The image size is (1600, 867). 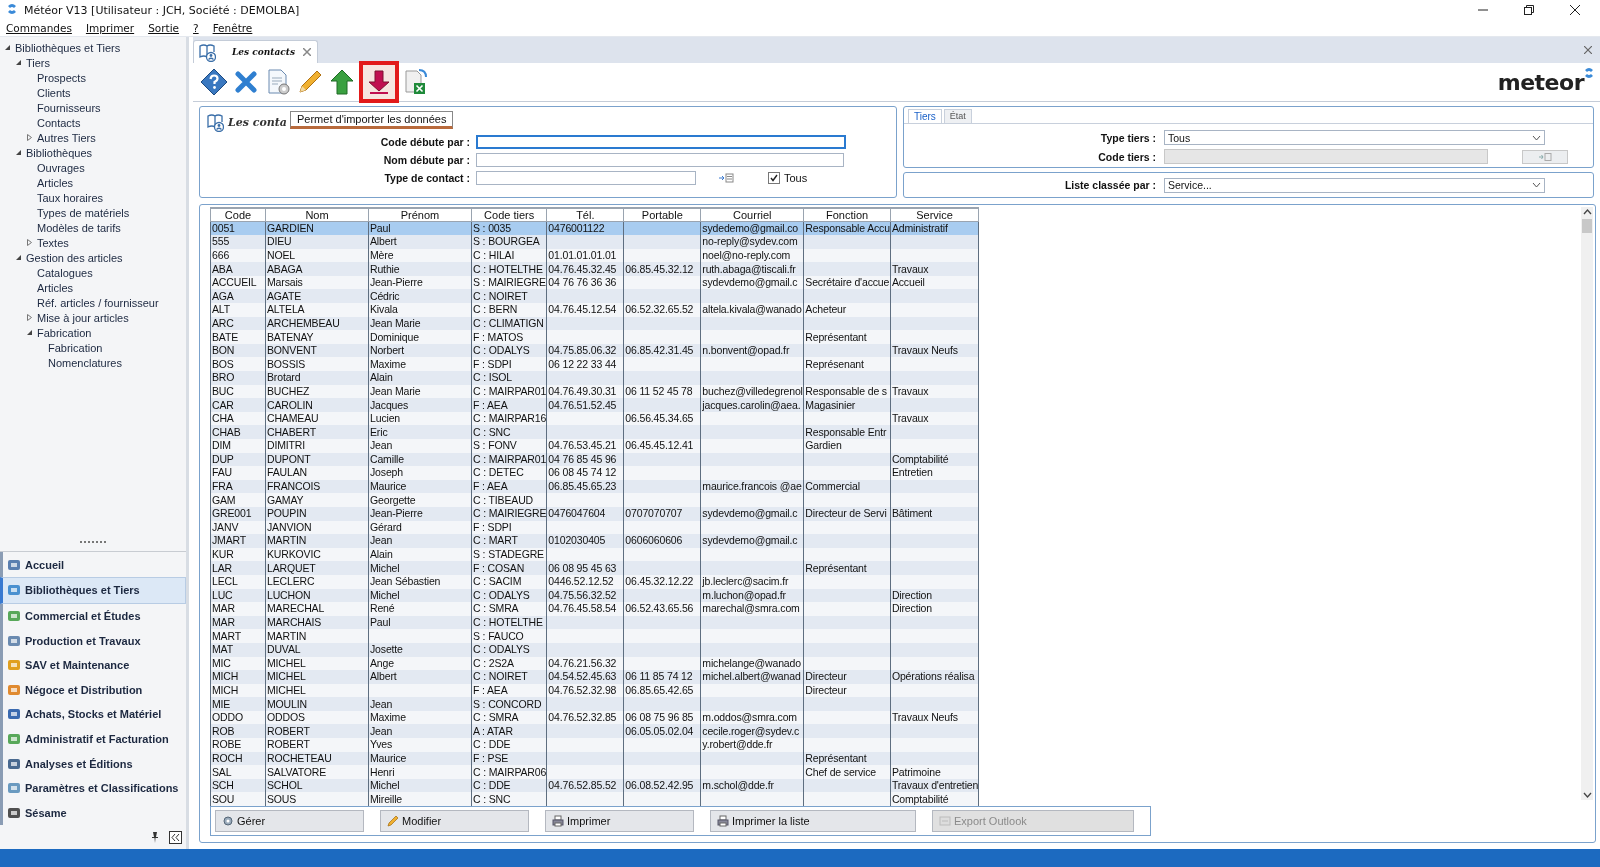 I want to click on table-row: LAR LARQUET Michel F : COSAN 06 08 95 45 63 Représentant, so click(x=594, y=568).